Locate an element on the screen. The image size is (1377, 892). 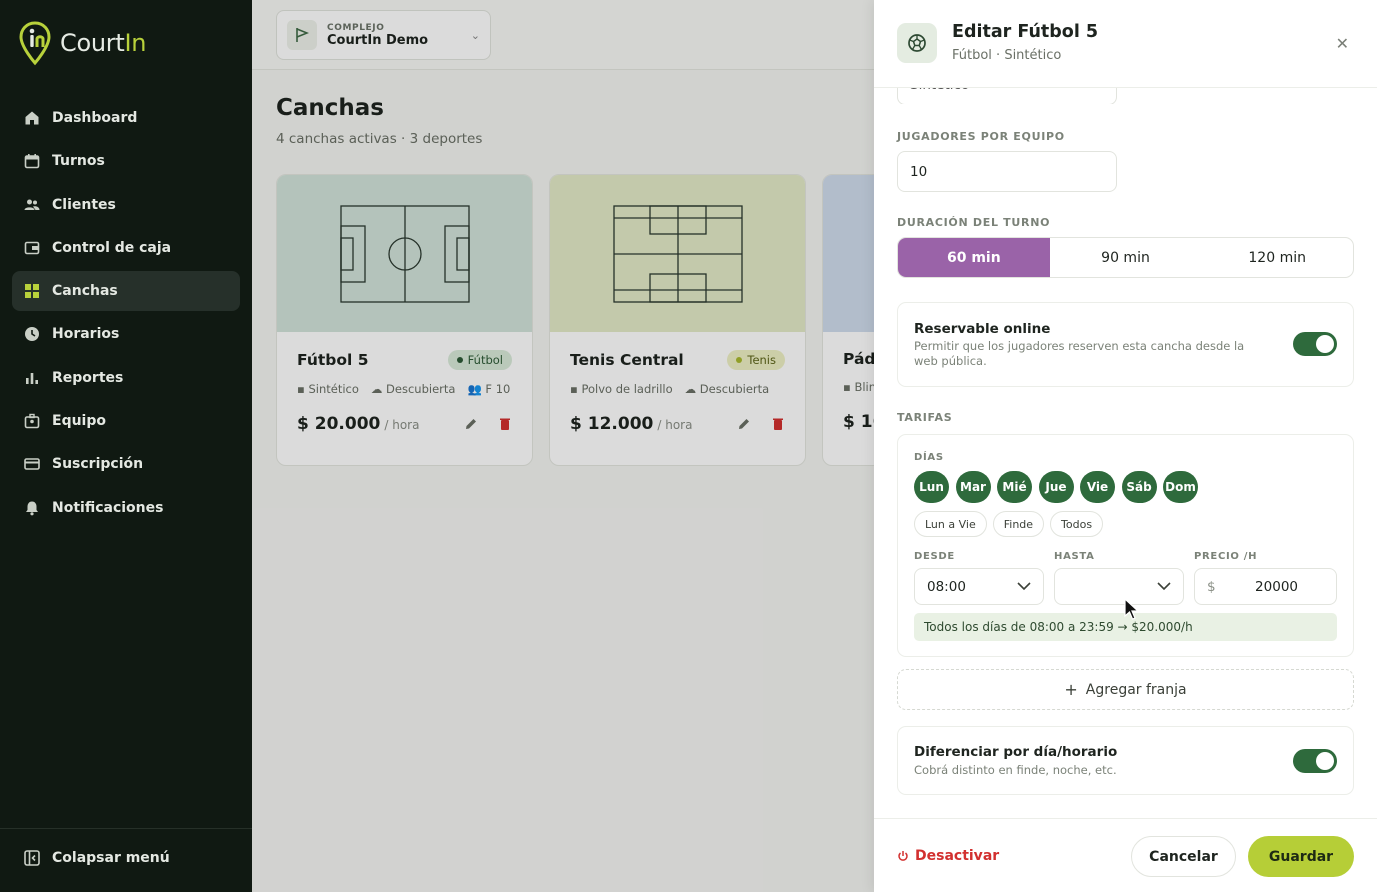
sidebar-item-equipo: Equipo is located at coordinates (126, 421).